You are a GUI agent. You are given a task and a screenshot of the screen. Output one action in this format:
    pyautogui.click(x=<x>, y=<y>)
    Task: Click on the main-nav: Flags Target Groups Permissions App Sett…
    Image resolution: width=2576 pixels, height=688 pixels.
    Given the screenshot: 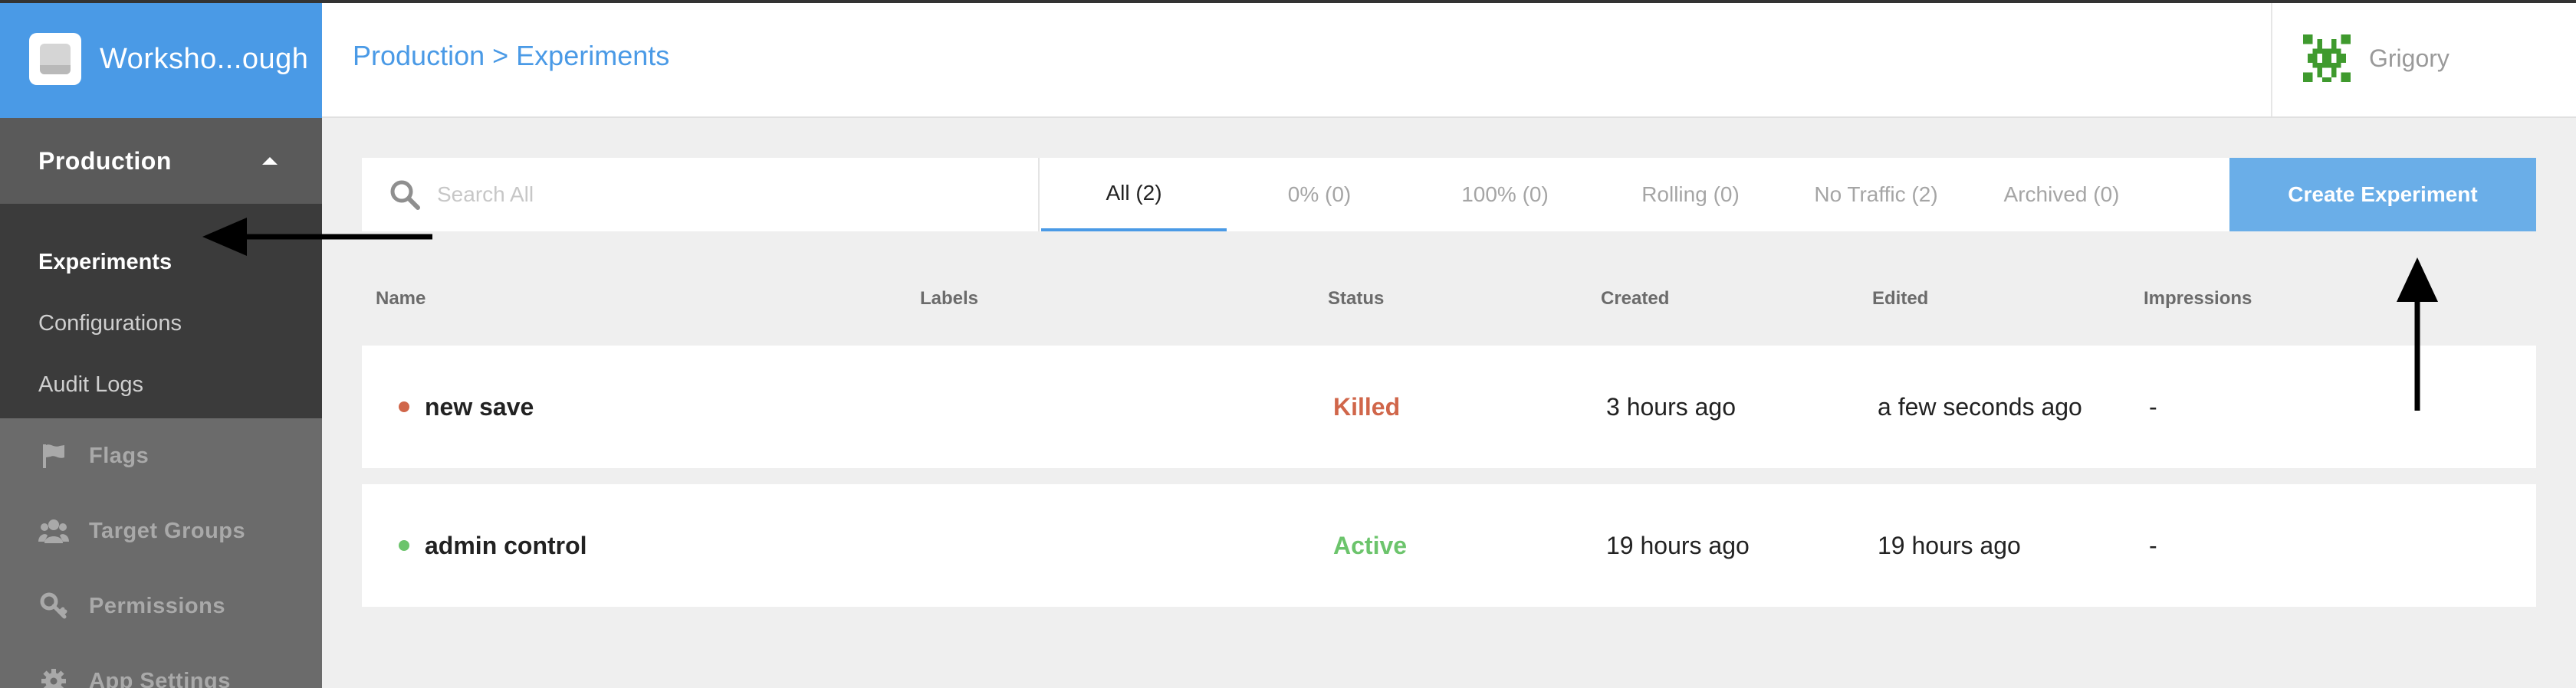 What is the action you would take?
    pyautogui.click(x=161, y=553)
    